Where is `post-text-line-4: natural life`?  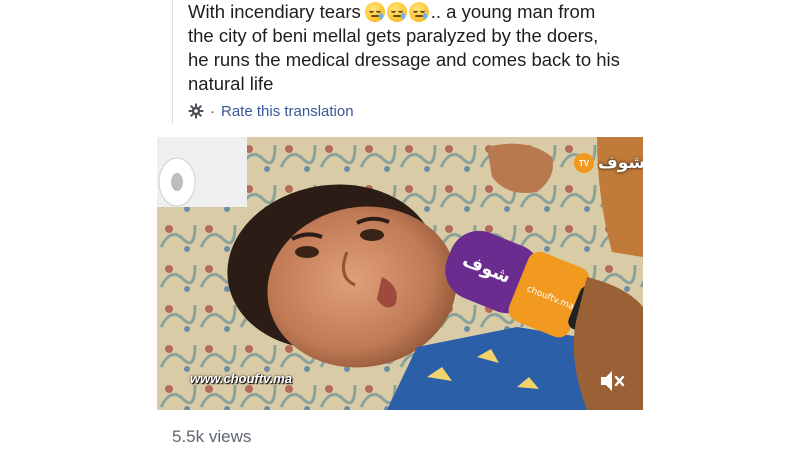 post-text-line-4: natural life is located at coordinates (231, 83).